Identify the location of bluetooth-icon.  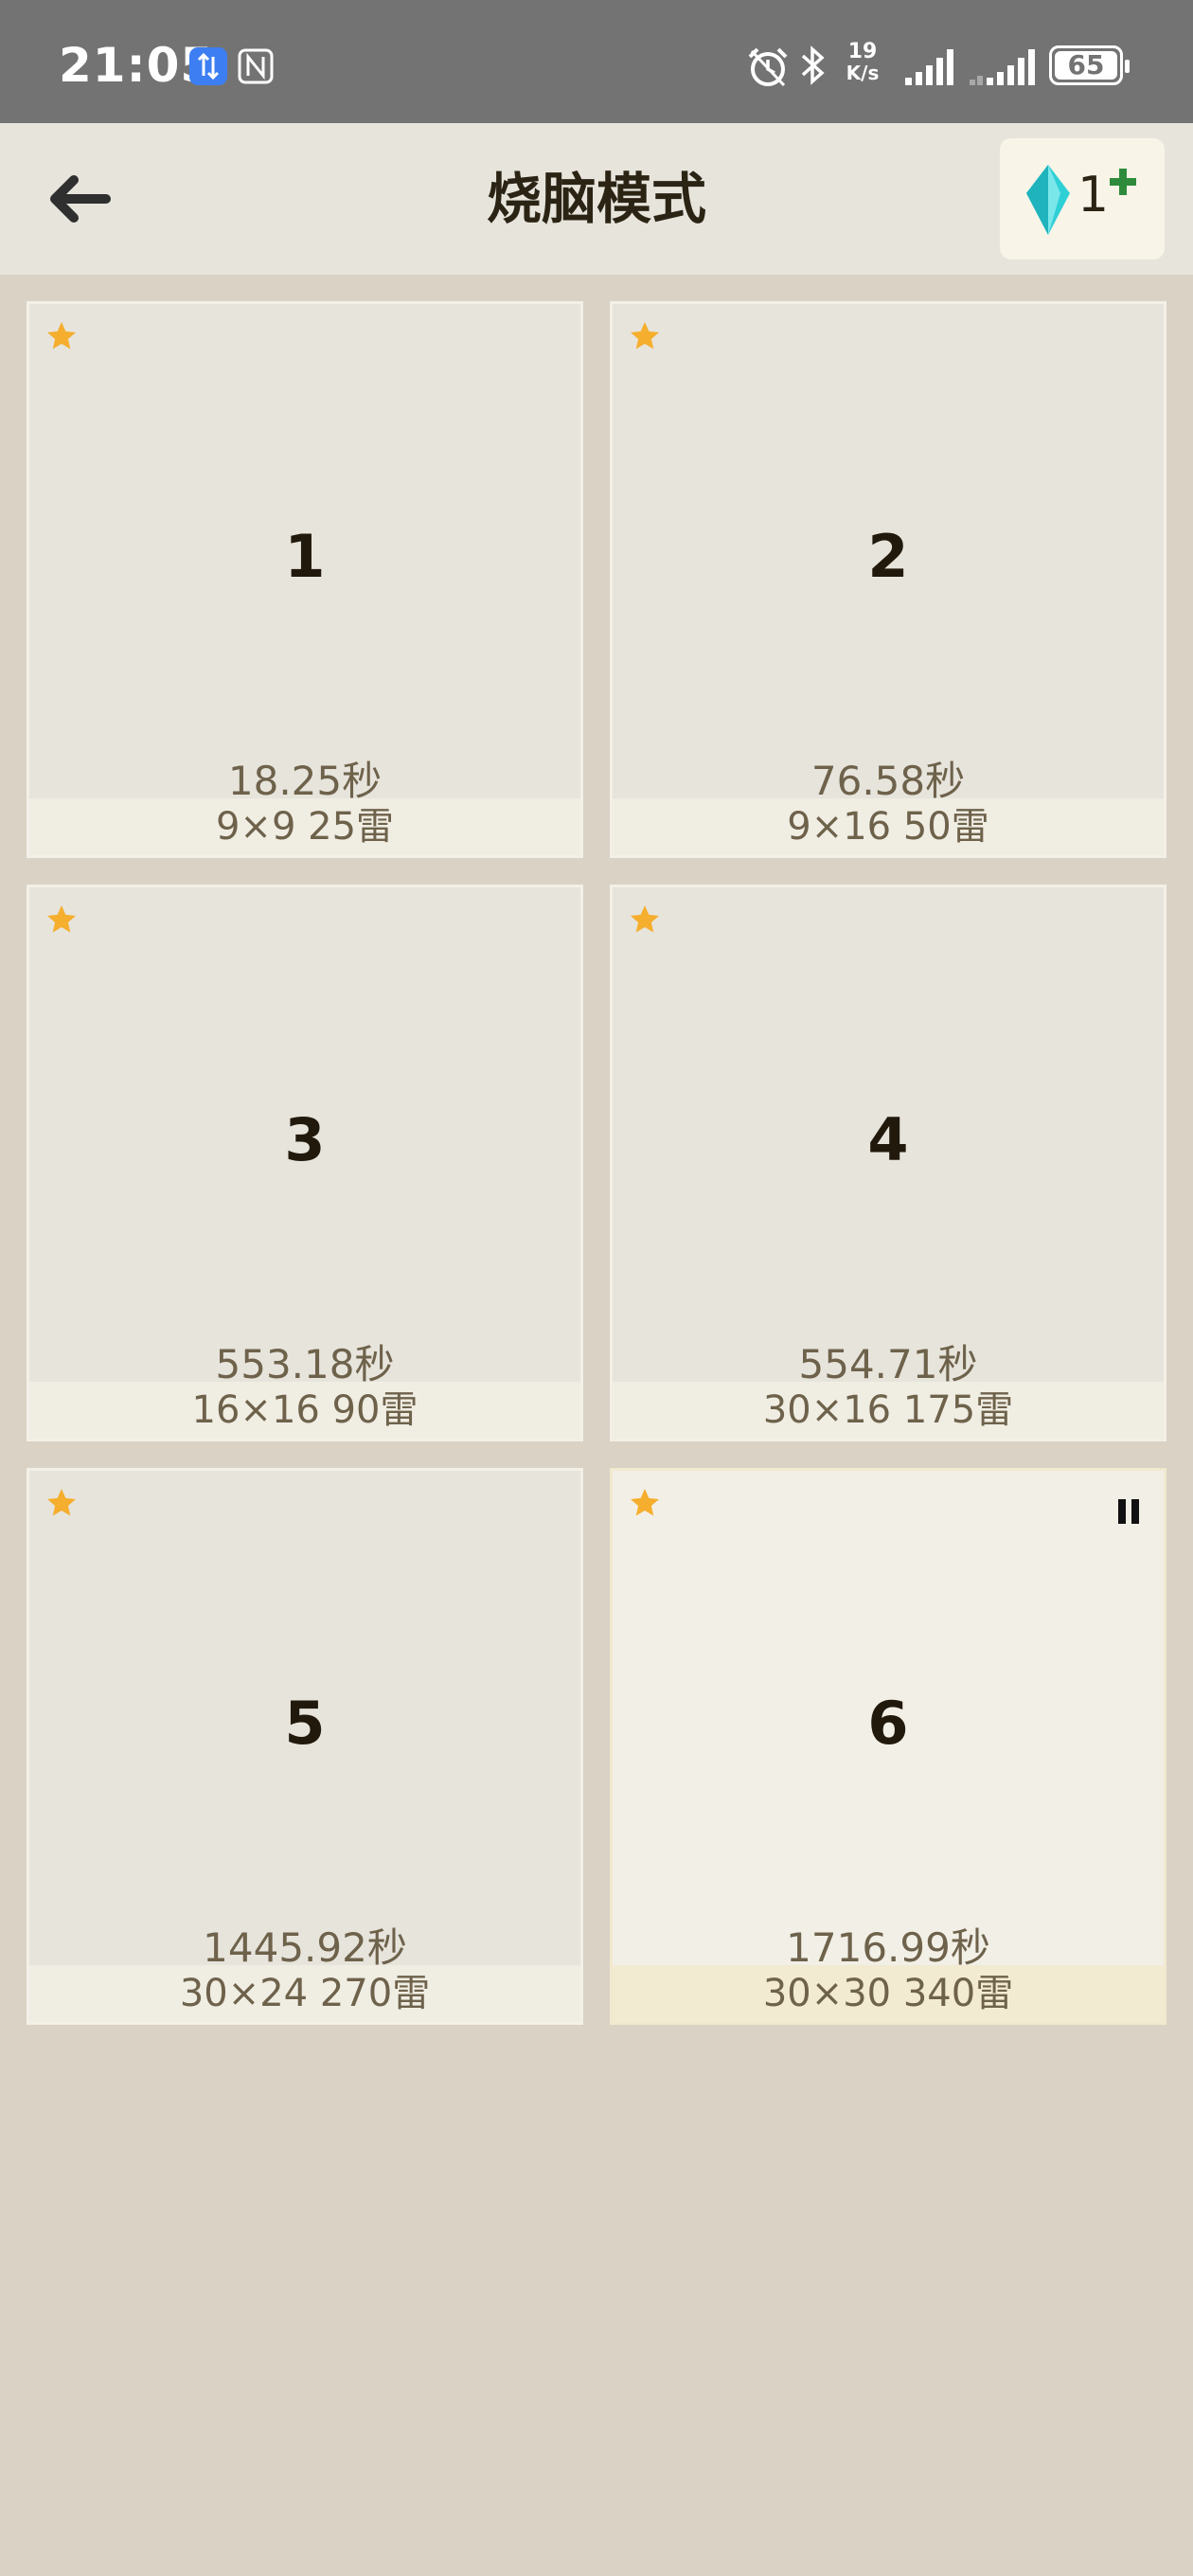
(813, 65).